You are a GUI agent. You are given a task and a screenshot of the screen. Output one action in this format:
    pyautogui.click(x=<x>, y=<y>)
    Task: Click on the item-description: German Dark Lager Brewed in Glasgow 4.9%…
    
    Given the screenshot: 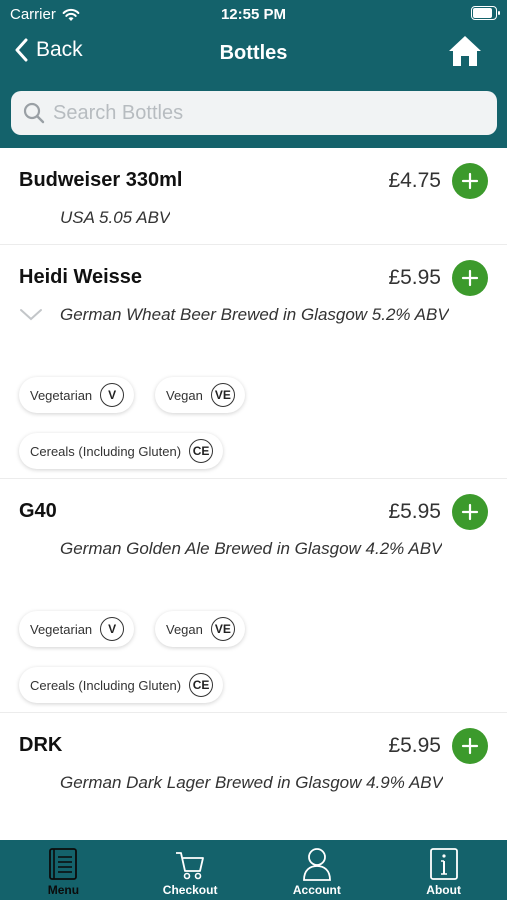 What is the action you would take?
    pyautogui.click(x=251, y=782)
    